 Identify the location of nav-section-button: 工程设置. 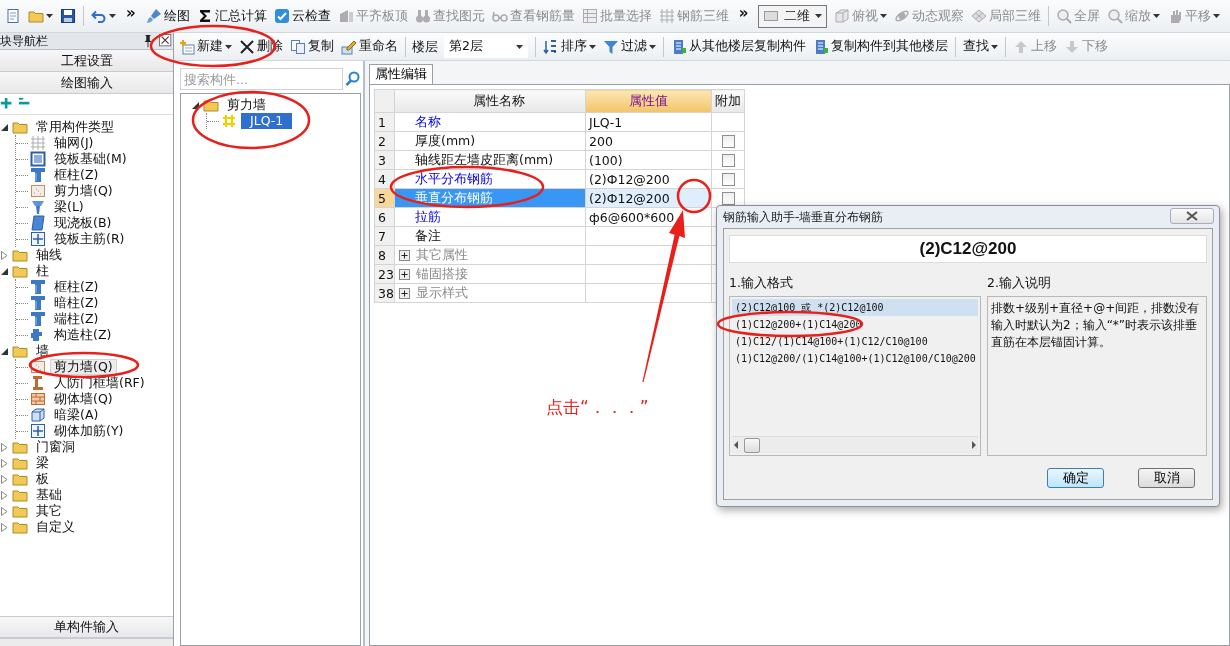
(86, 61).